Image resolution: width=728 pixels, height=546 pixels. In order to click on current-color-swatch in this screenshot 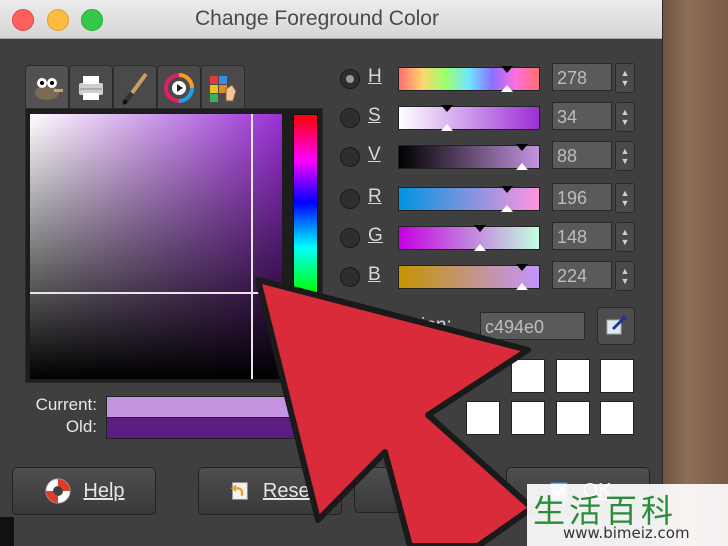, I will do `click(214, 407)`.